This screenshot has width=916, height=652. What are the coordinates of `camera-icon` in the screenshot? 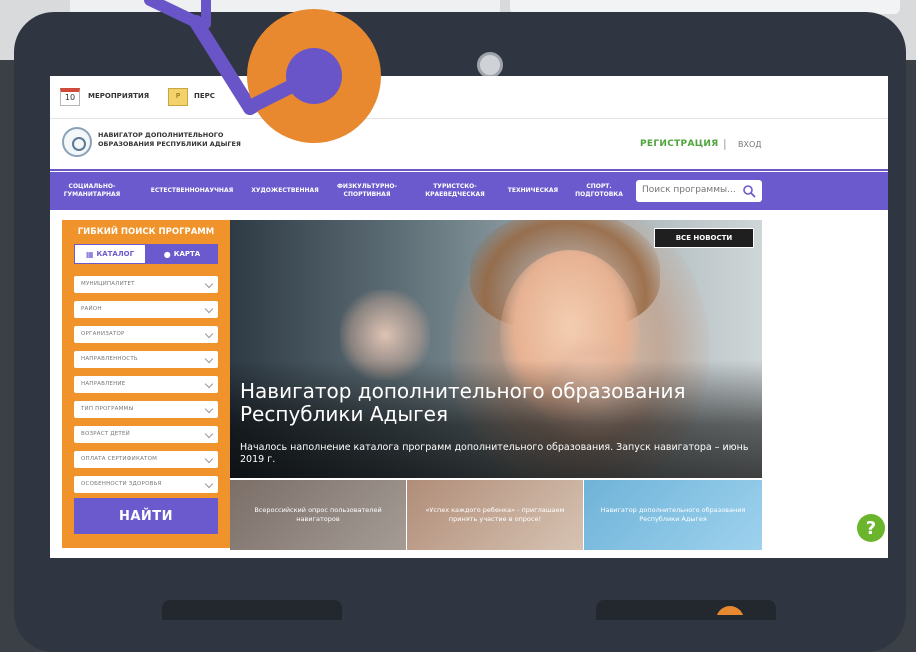 It's located at (490, 65).